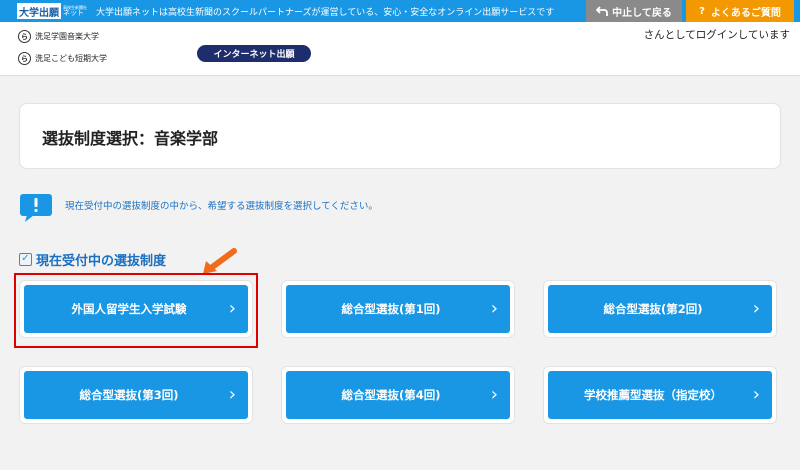 The height and width of the screenshot is (470, 800). What do you see at coordinates (129, 395) in the screenshot?
I see `option-label: 総合型選抜(第3回)` at bounding box center [129, 395].